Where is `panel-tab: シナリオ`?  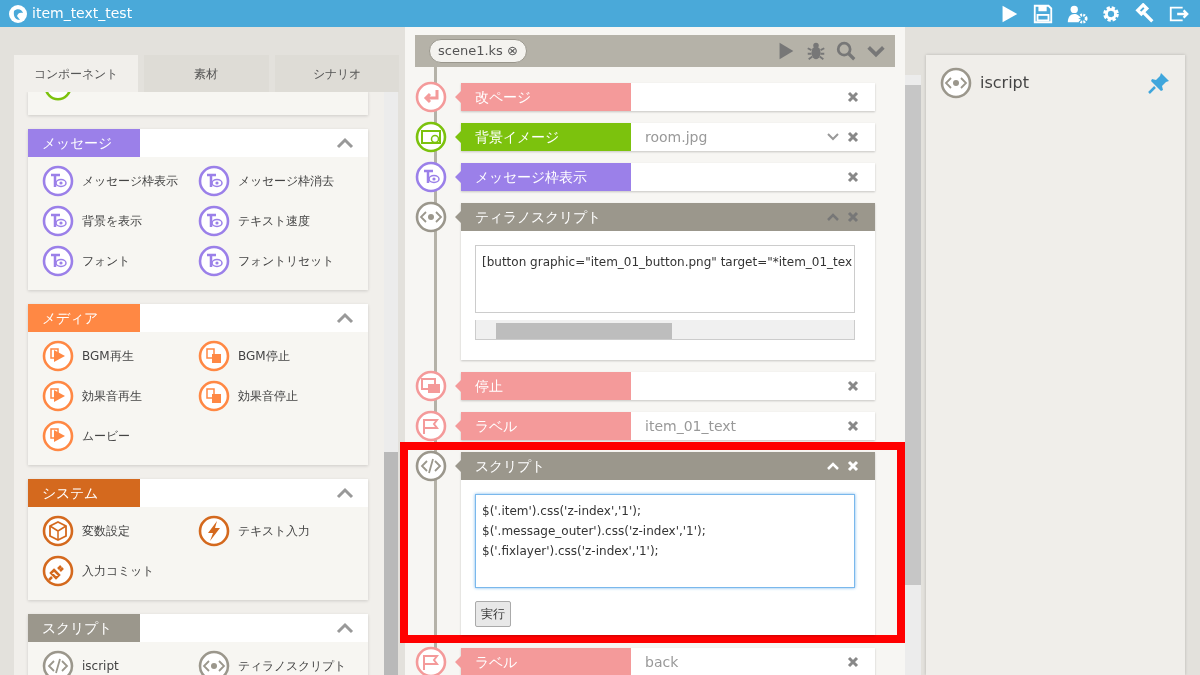 panel-tab: シナリオ is located at coordinates (336, 73).